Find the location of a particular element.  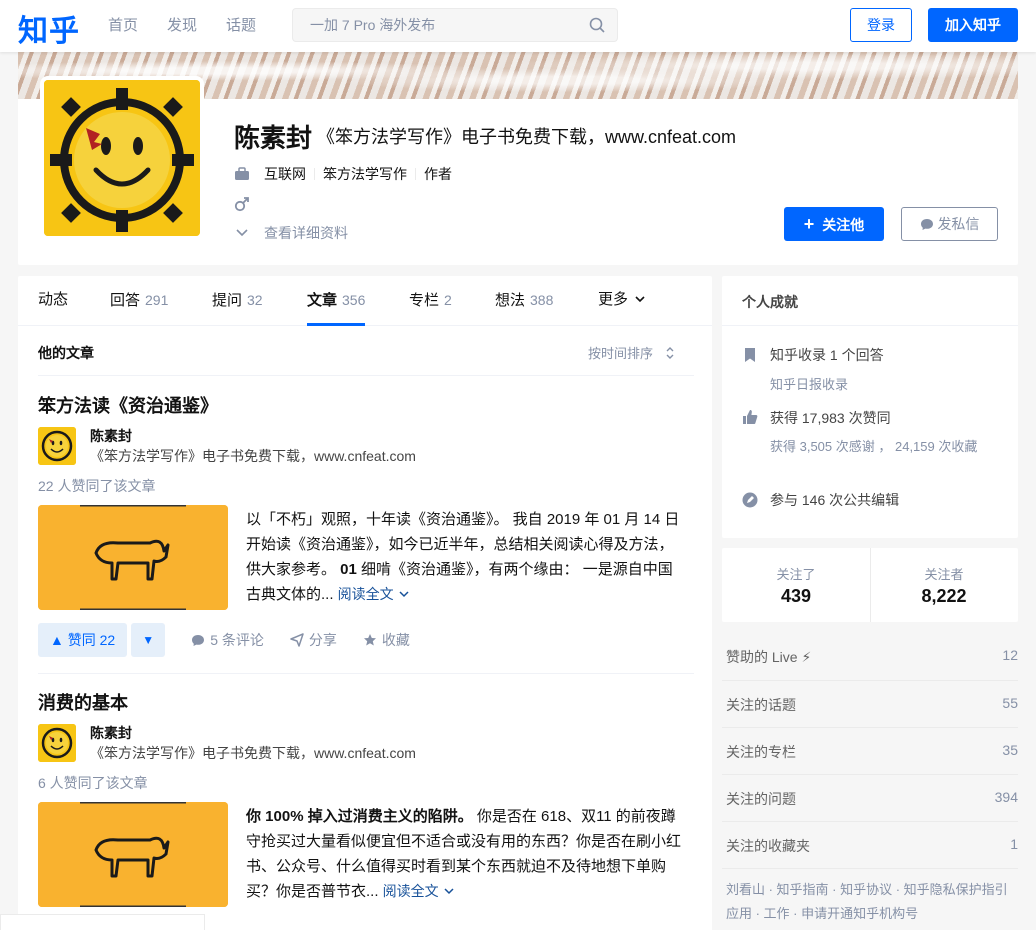

main-nav: 首页 发现 话题 is located at coordinates (196, 26).